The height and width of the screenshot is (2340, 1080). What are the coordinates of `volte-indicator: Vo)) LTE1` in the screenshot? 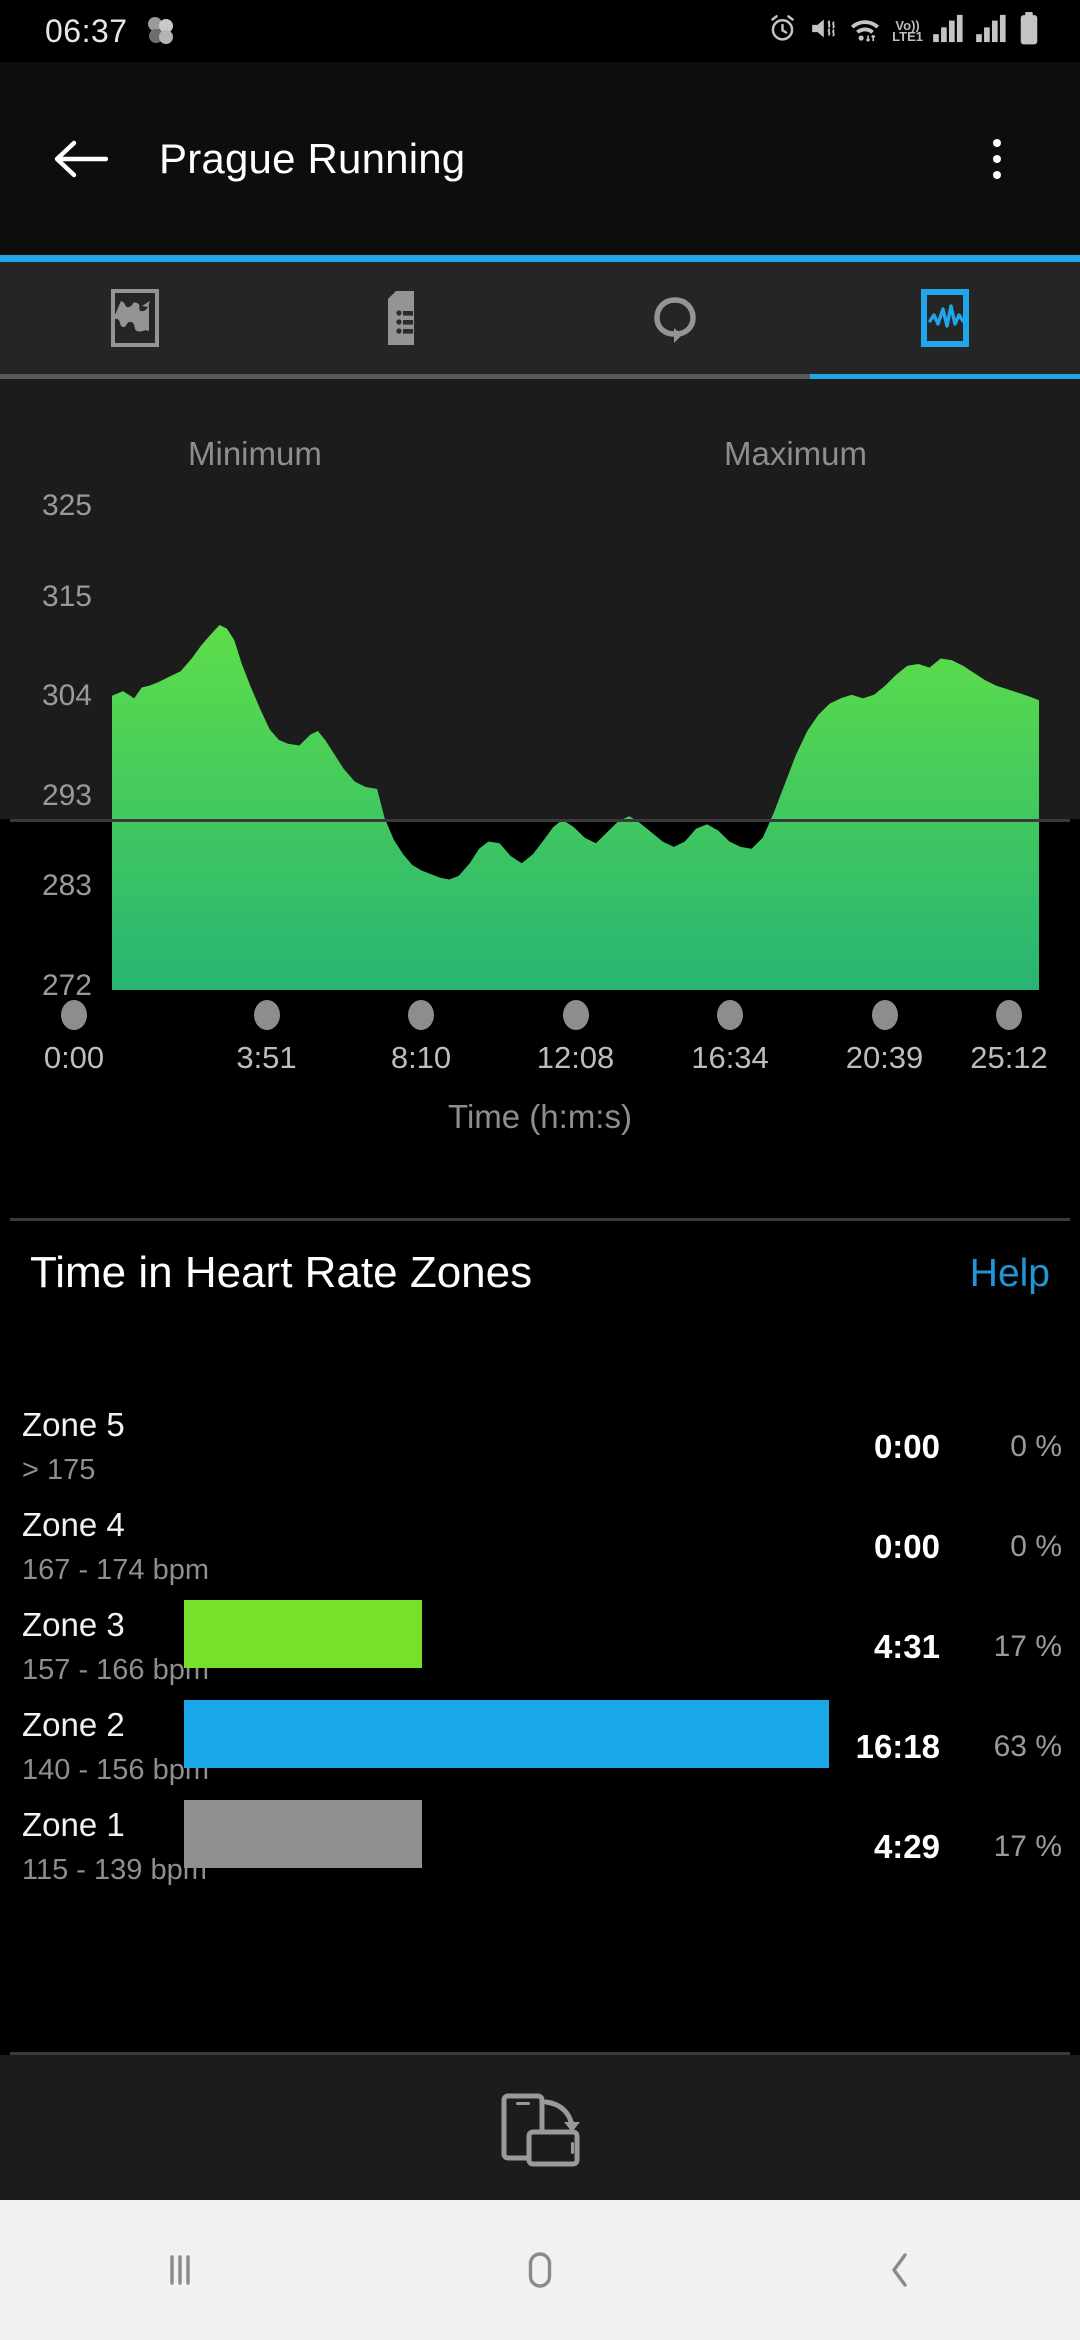 It's located at (907, 31).